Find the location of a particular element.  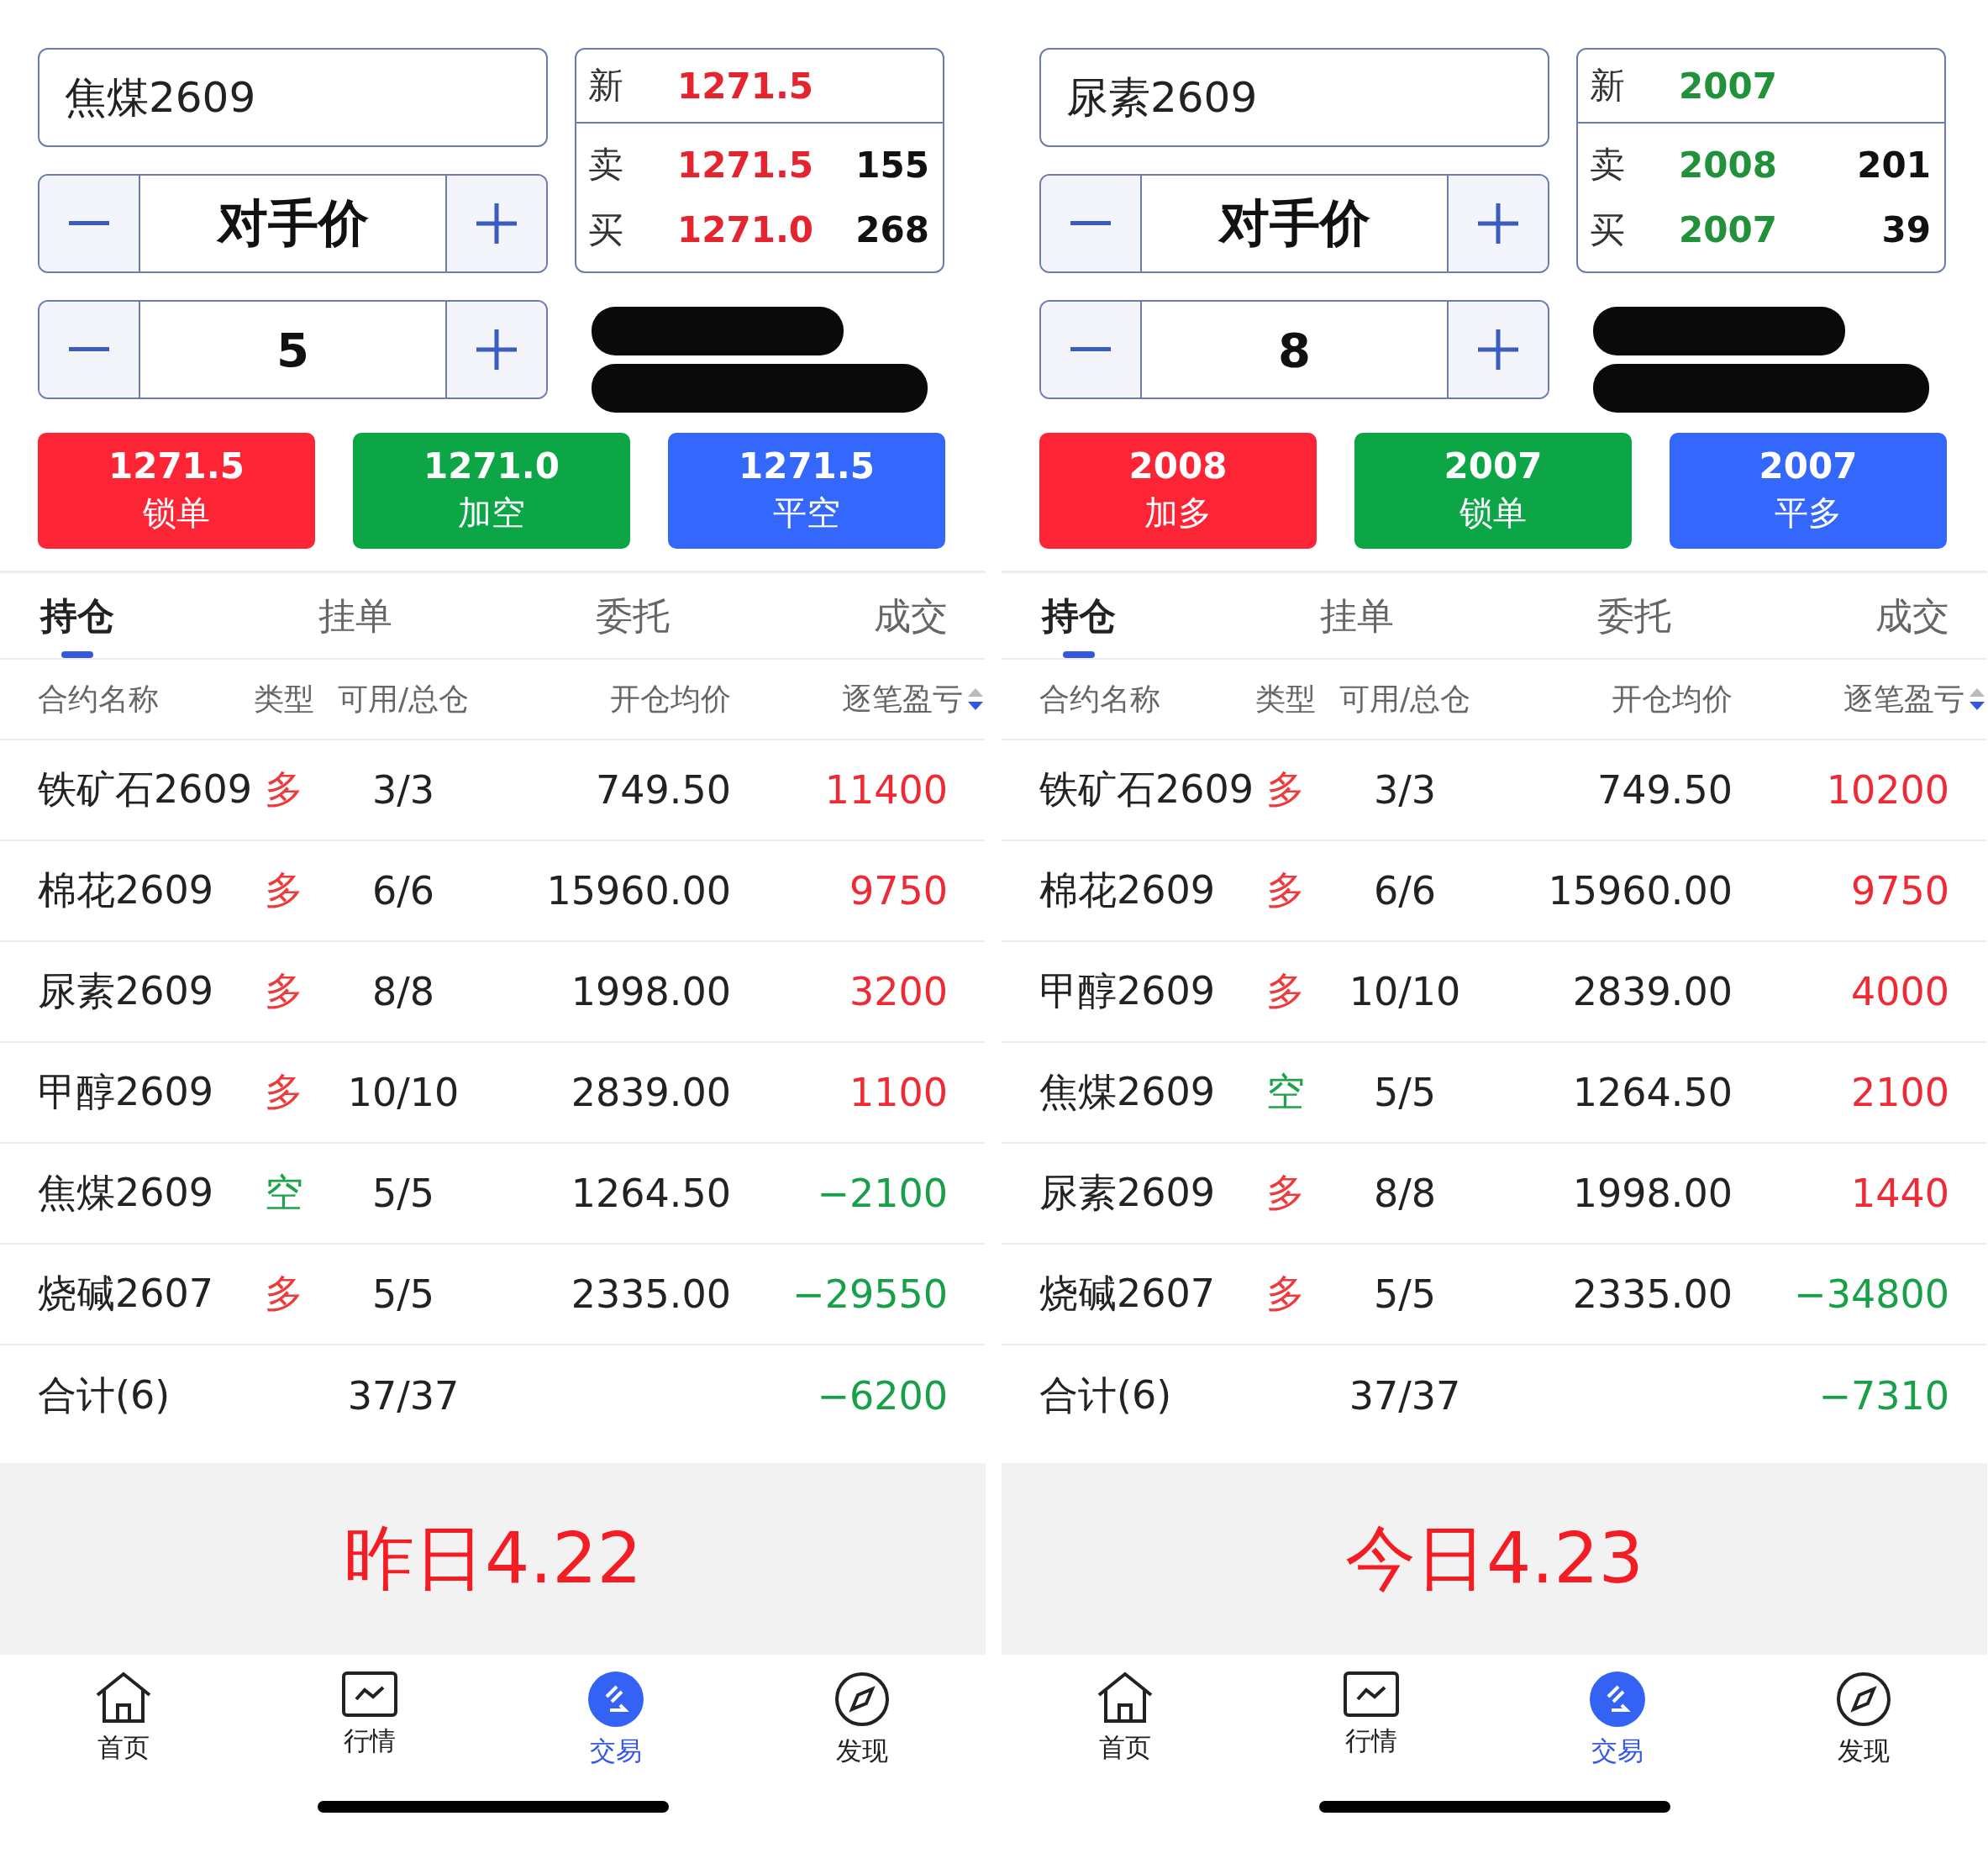

contract-field: 尿素2609 is located at coordinates (1294, 97).